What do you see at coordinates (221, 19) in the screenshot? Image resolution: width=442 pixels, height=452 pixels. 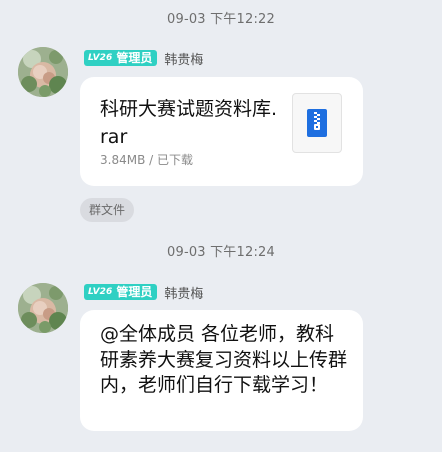 I see `timestamp: 09-03 下午12:22` at bounding box center [221, 19].